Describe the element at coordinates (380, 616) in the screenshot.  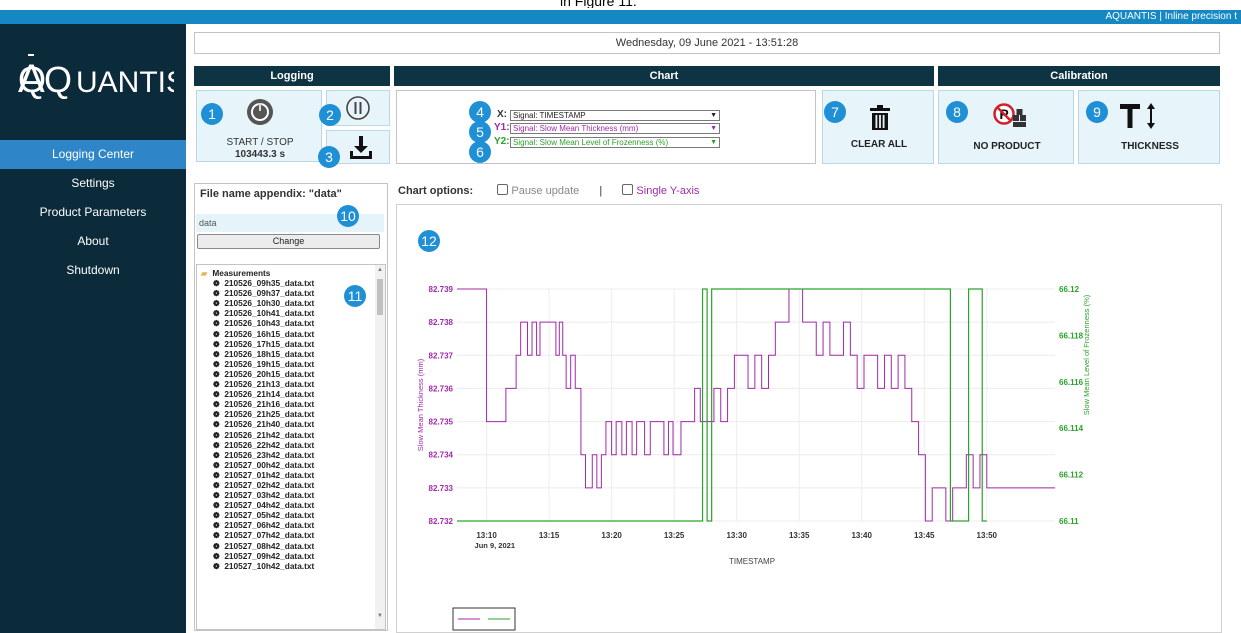
I see `scroll-down-icon: ▼` at that location.